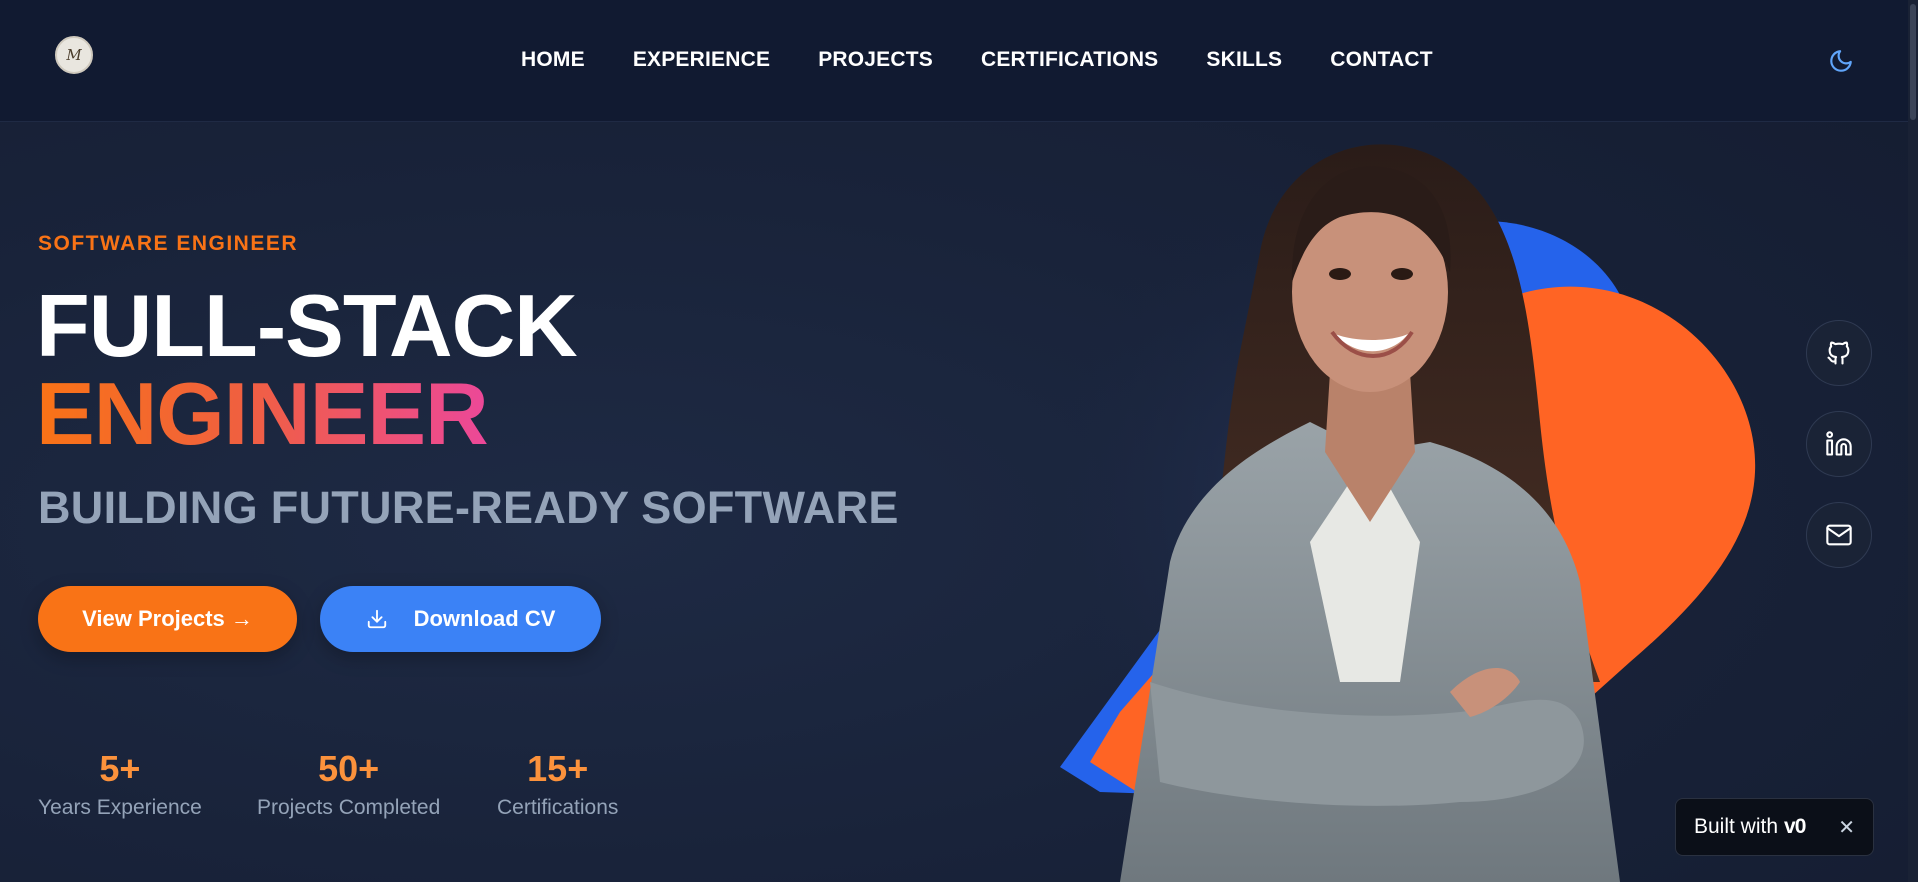  Describe the element at coordinates (1244, 60) in the screenshot. I see `nav-item-skills: SKILLS` at that location.